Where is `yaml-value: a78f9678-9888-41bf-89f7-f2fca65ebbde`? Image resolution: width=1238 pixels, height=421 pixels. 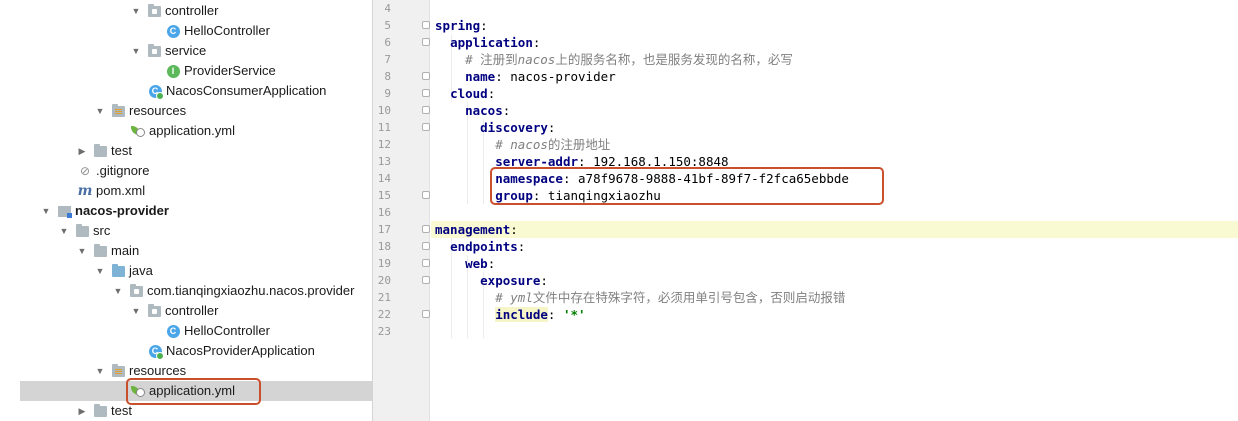 yaml-value: a78f9678-9888-41bf-89f7-f2fca65ebbde is located at coordinates (713, 178).